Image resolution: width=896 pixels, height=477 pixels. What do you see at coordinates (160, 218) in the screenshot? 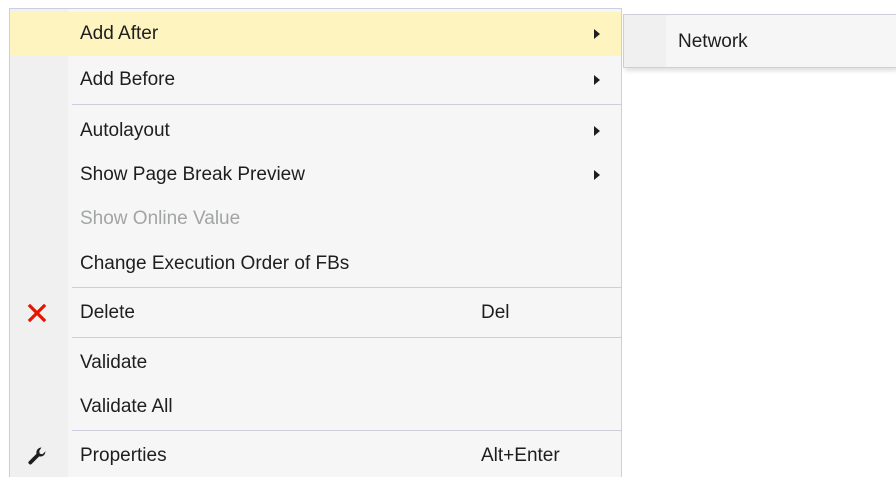
I see `menu-item-label: Show Online Value` at bounding box center [160, 218].